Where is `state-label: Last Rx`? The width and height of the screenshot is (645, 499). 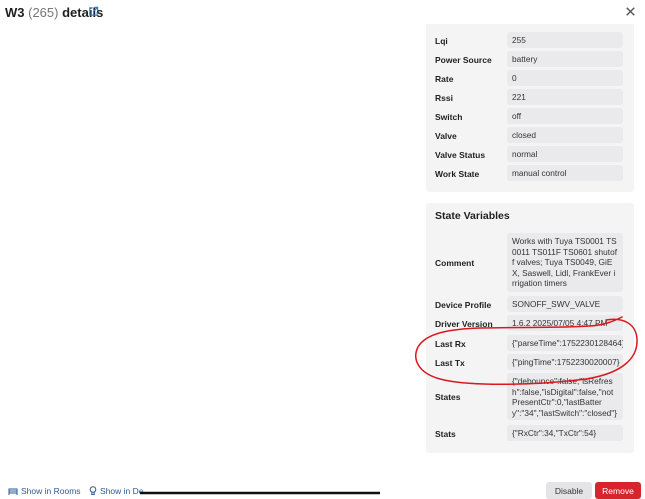 state-label: Last Rx is located at coordinates (450, 344).